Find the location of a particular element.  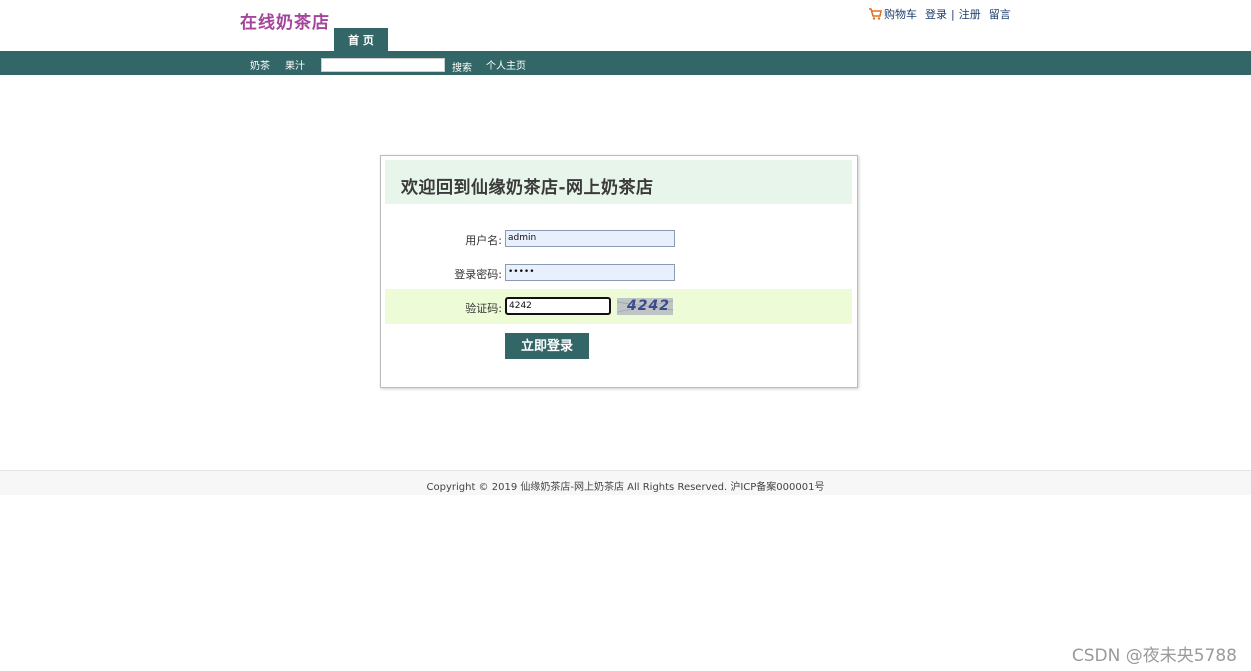

register-link: 注册 is located at coordinates (970, 14).